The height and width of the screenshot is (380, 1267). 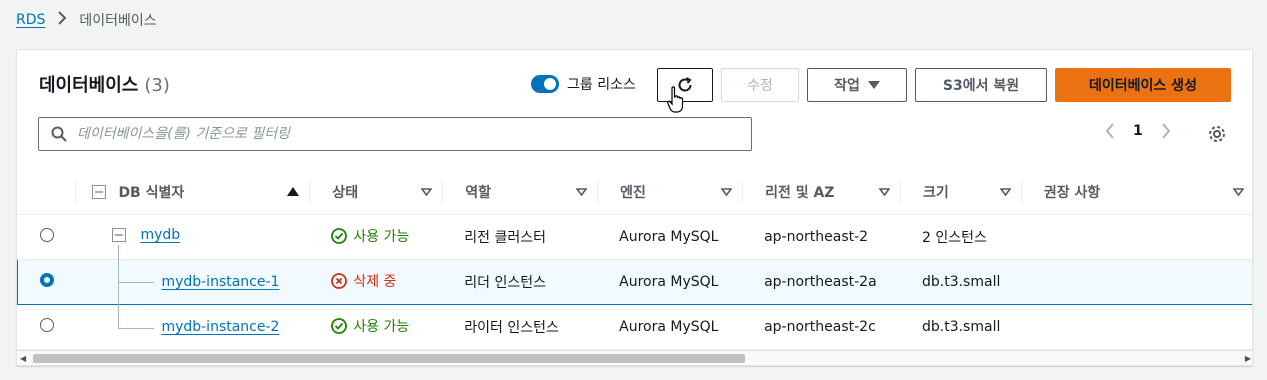 I want to click on column-header-region: 리전 및 AZ, so click(x=821, y=192).